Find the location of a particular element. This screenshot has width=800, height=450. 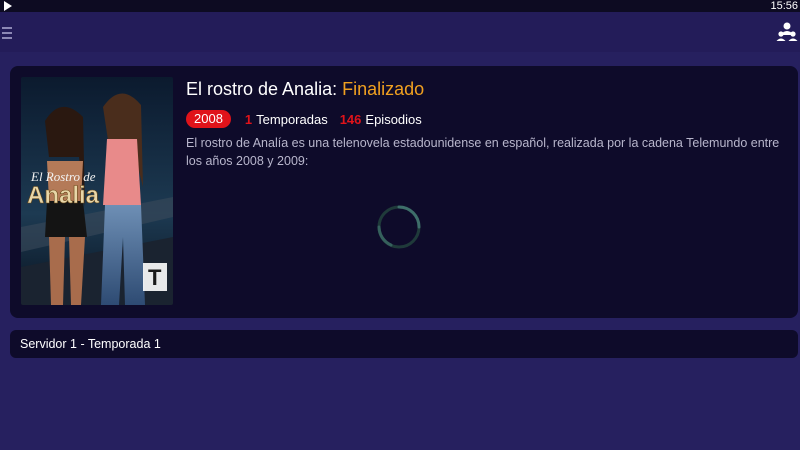

show-title-row: El rostro de Analia: Finalizado is located at coordinates (305, 89).